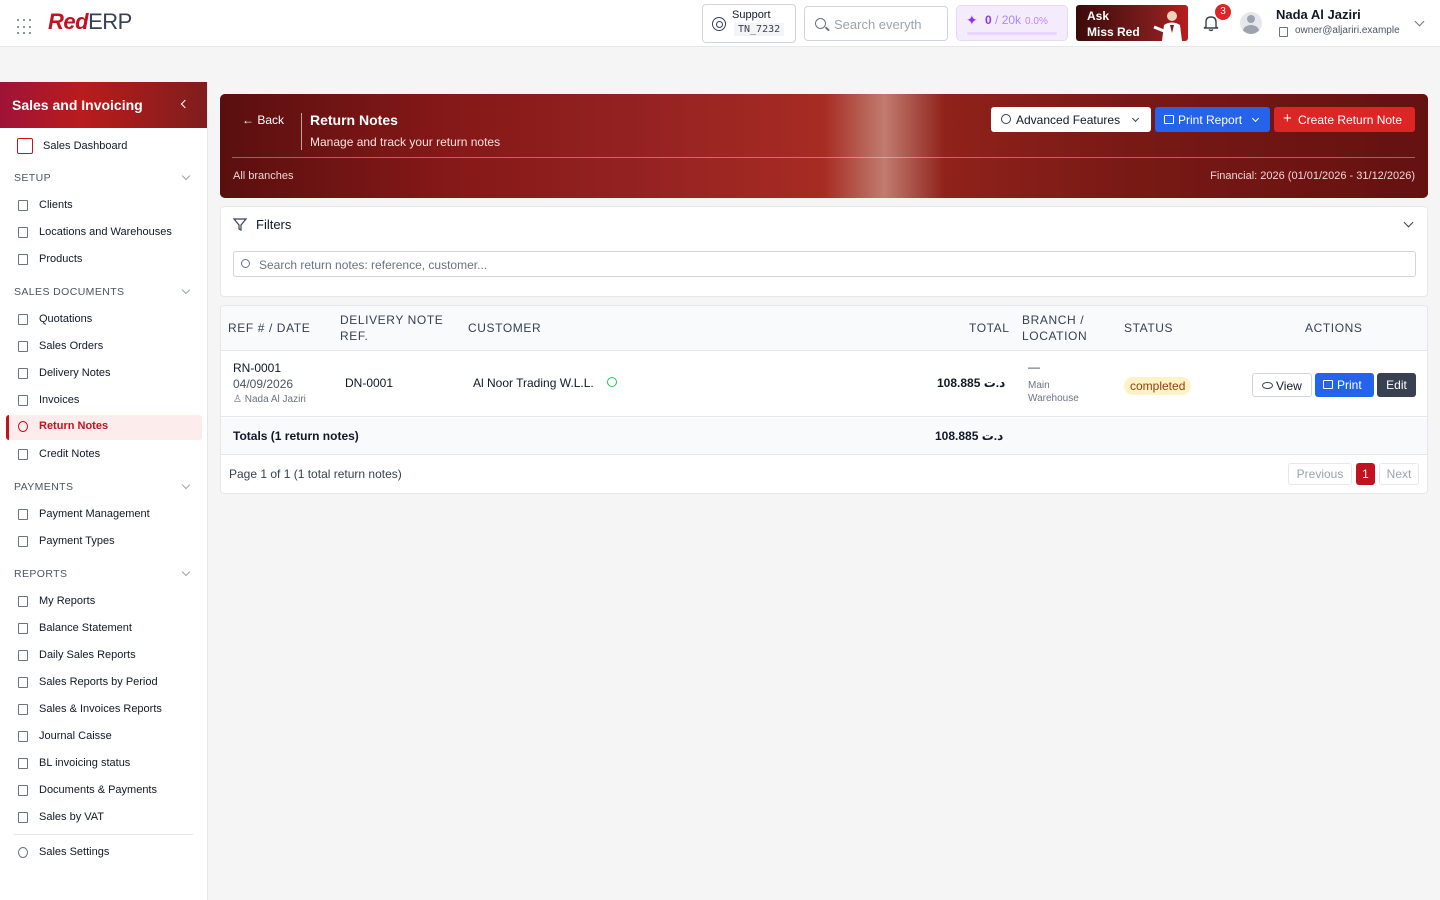  Describe the element at coordinates (1320, 474) in the screenshot. I see `previous-page-button: Previous` at that location.